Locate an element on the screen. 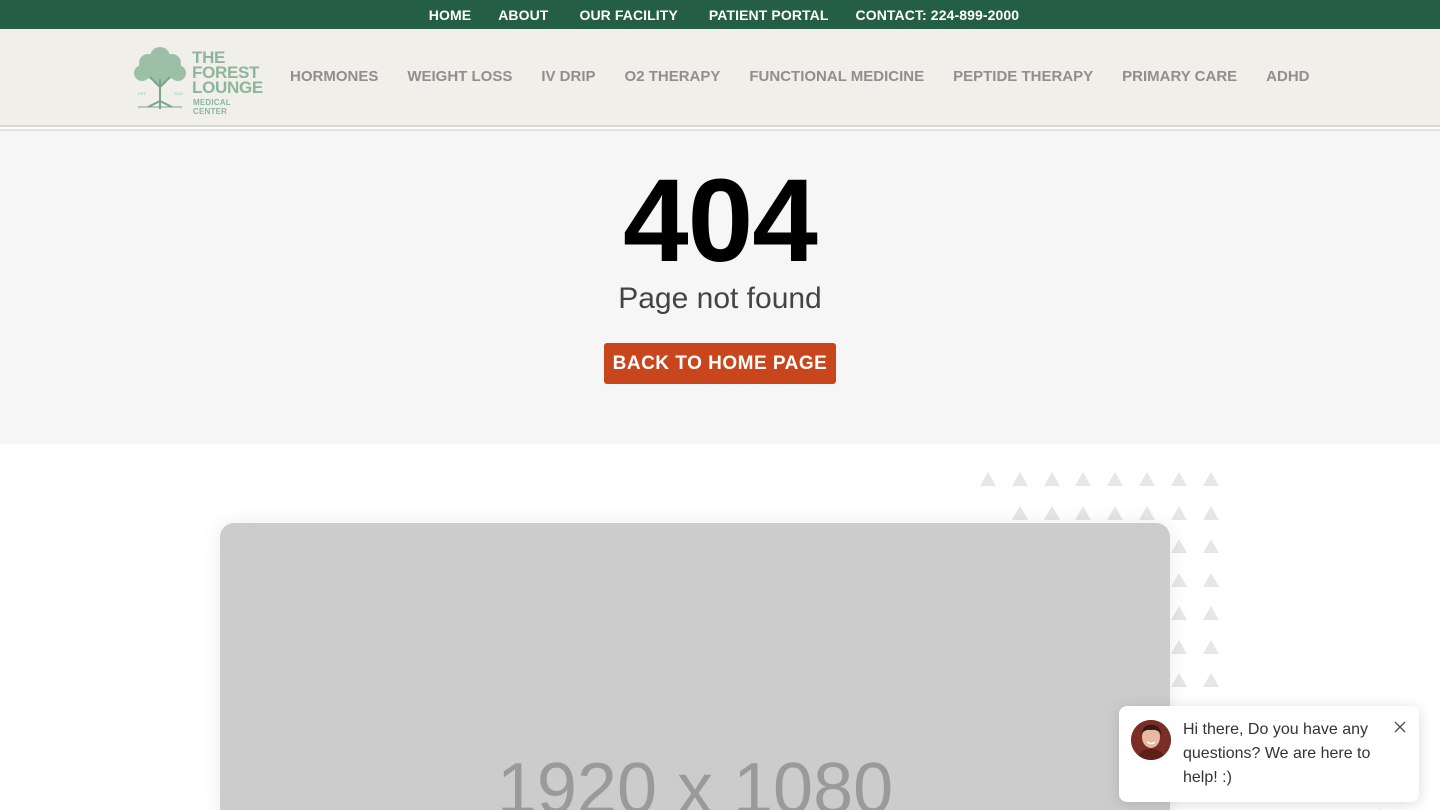  topbar-link-patient-portal: PATIENT PORTAL is located at coordinates (769, 15).